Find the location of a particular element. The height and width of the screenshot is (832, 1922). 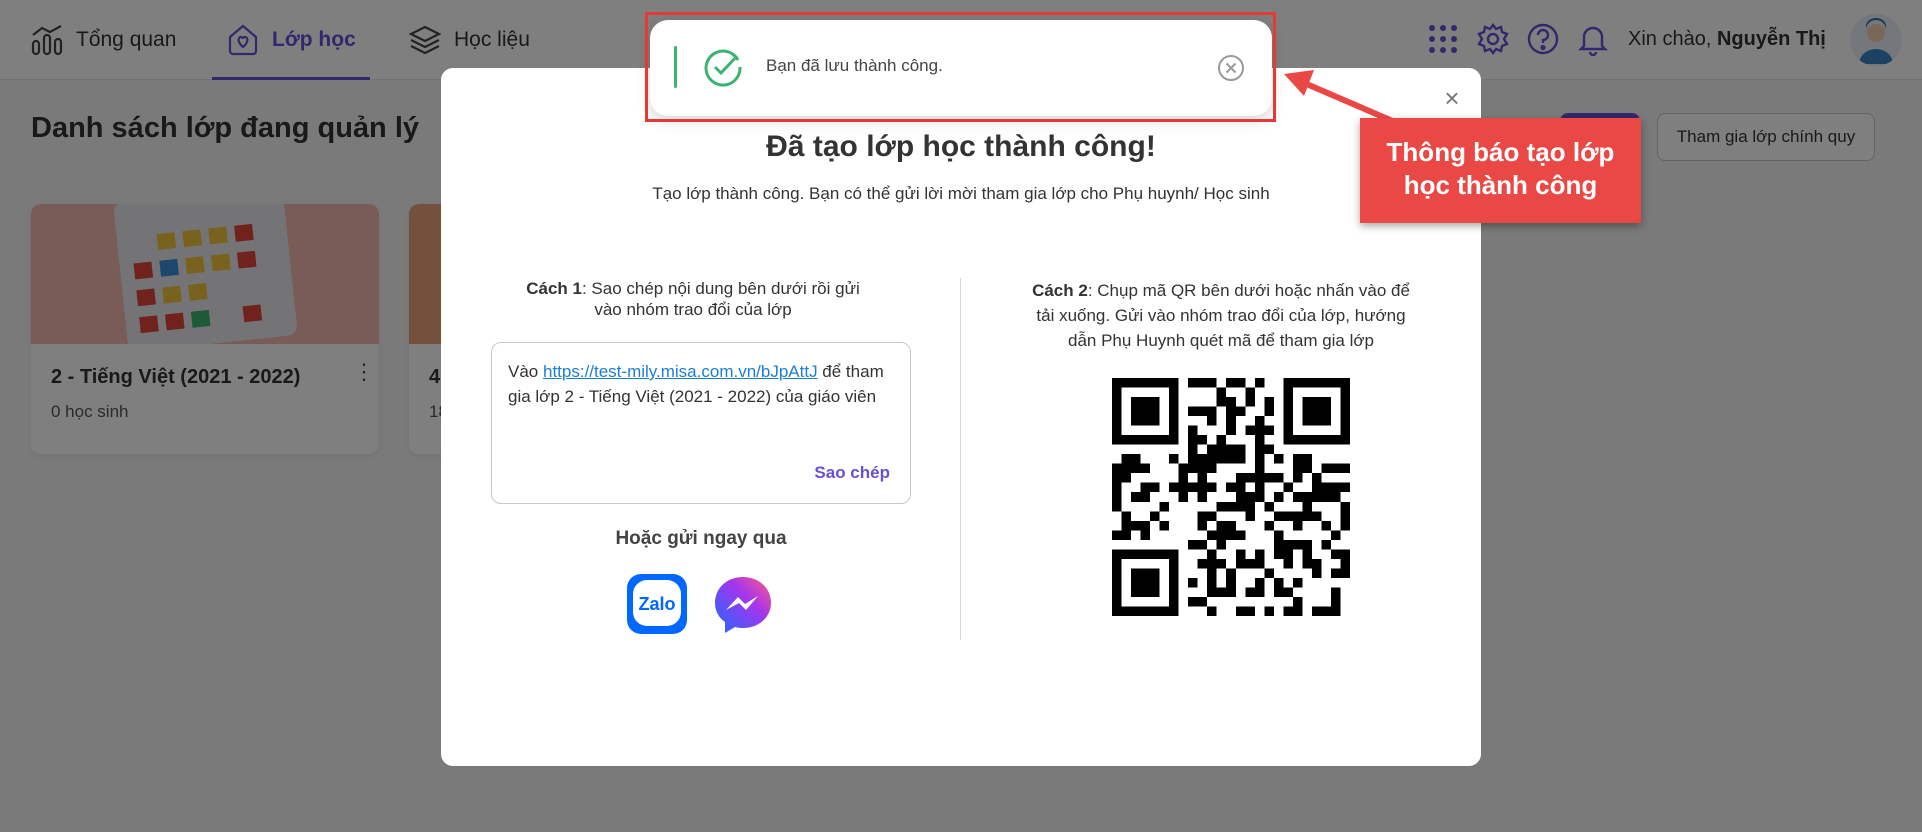

zalo-label: Zalo is located at coordinates (656, 604).